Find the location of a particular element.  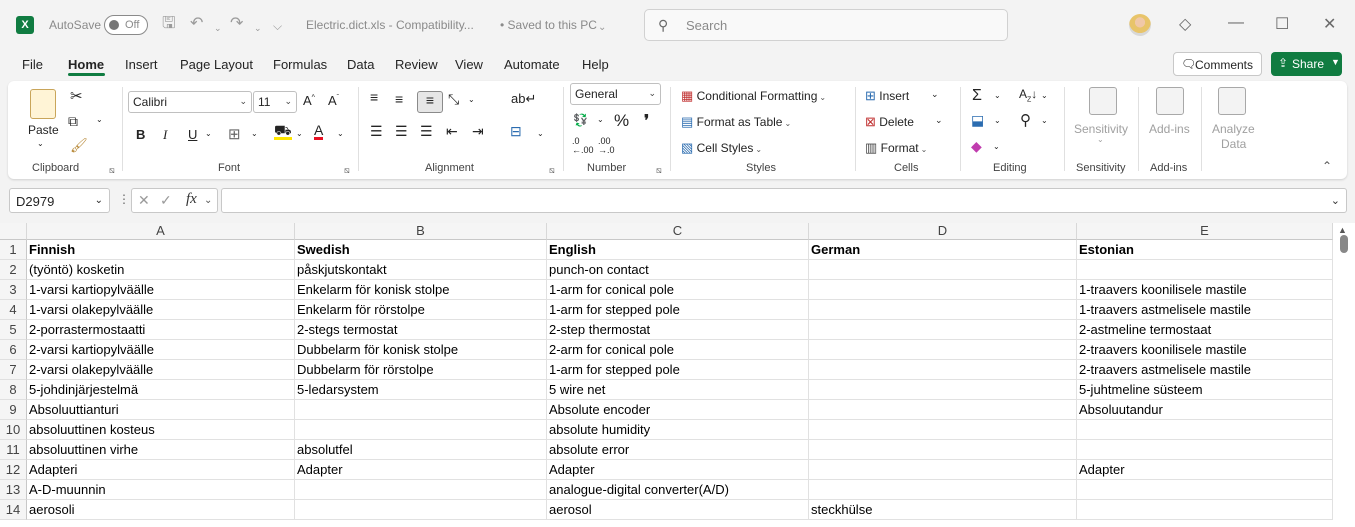

sort-dropdown-icon: ⌄ is located at coordinates (1044, 95).